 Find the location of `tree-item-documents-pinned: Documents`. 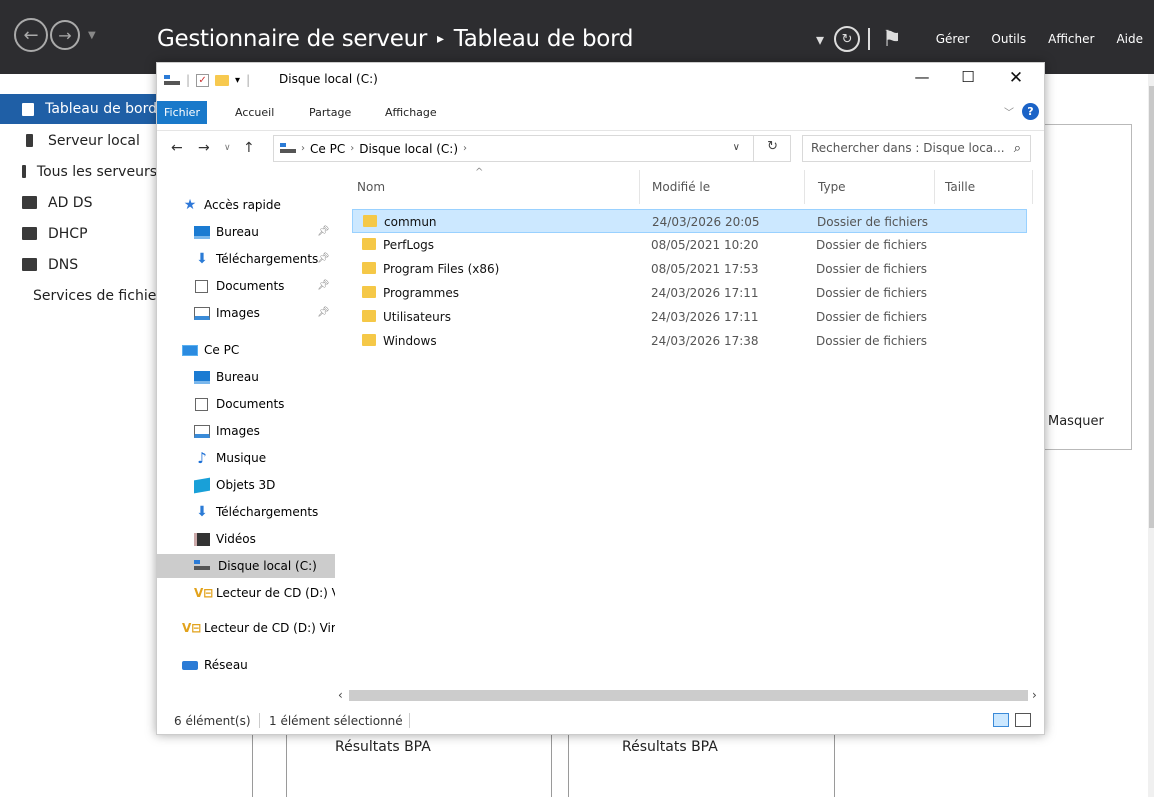

tree-item-documents-pinned: Documents is located at coordinates (264, 286).